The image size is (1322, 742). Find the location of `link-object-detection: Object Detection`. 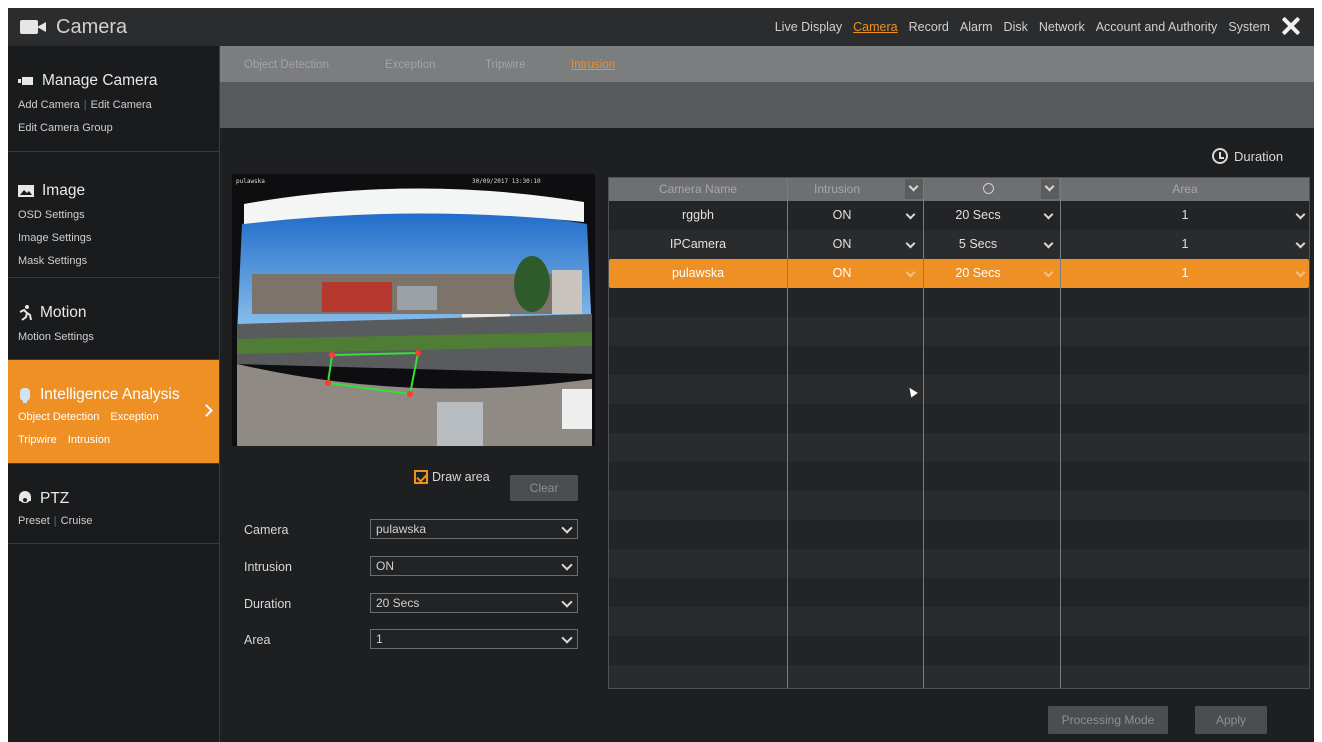

link-object-detection: Object Detection is located at coordinates (58, 417).